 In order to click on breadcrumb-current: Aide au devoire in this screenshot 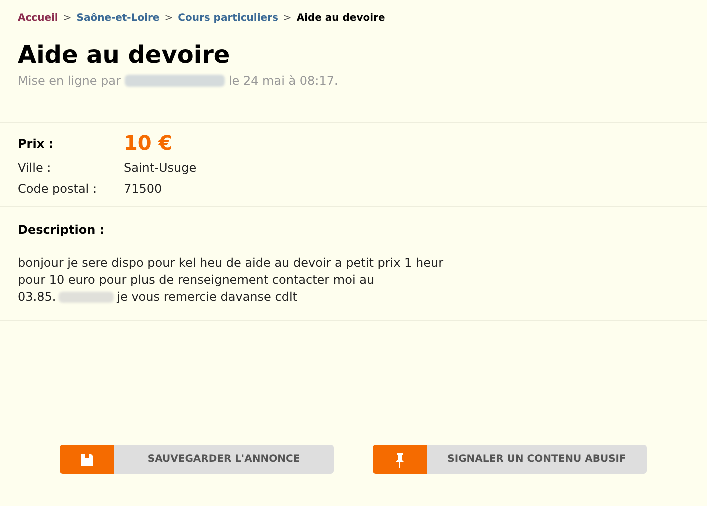, I will do `click(341, 19)`.